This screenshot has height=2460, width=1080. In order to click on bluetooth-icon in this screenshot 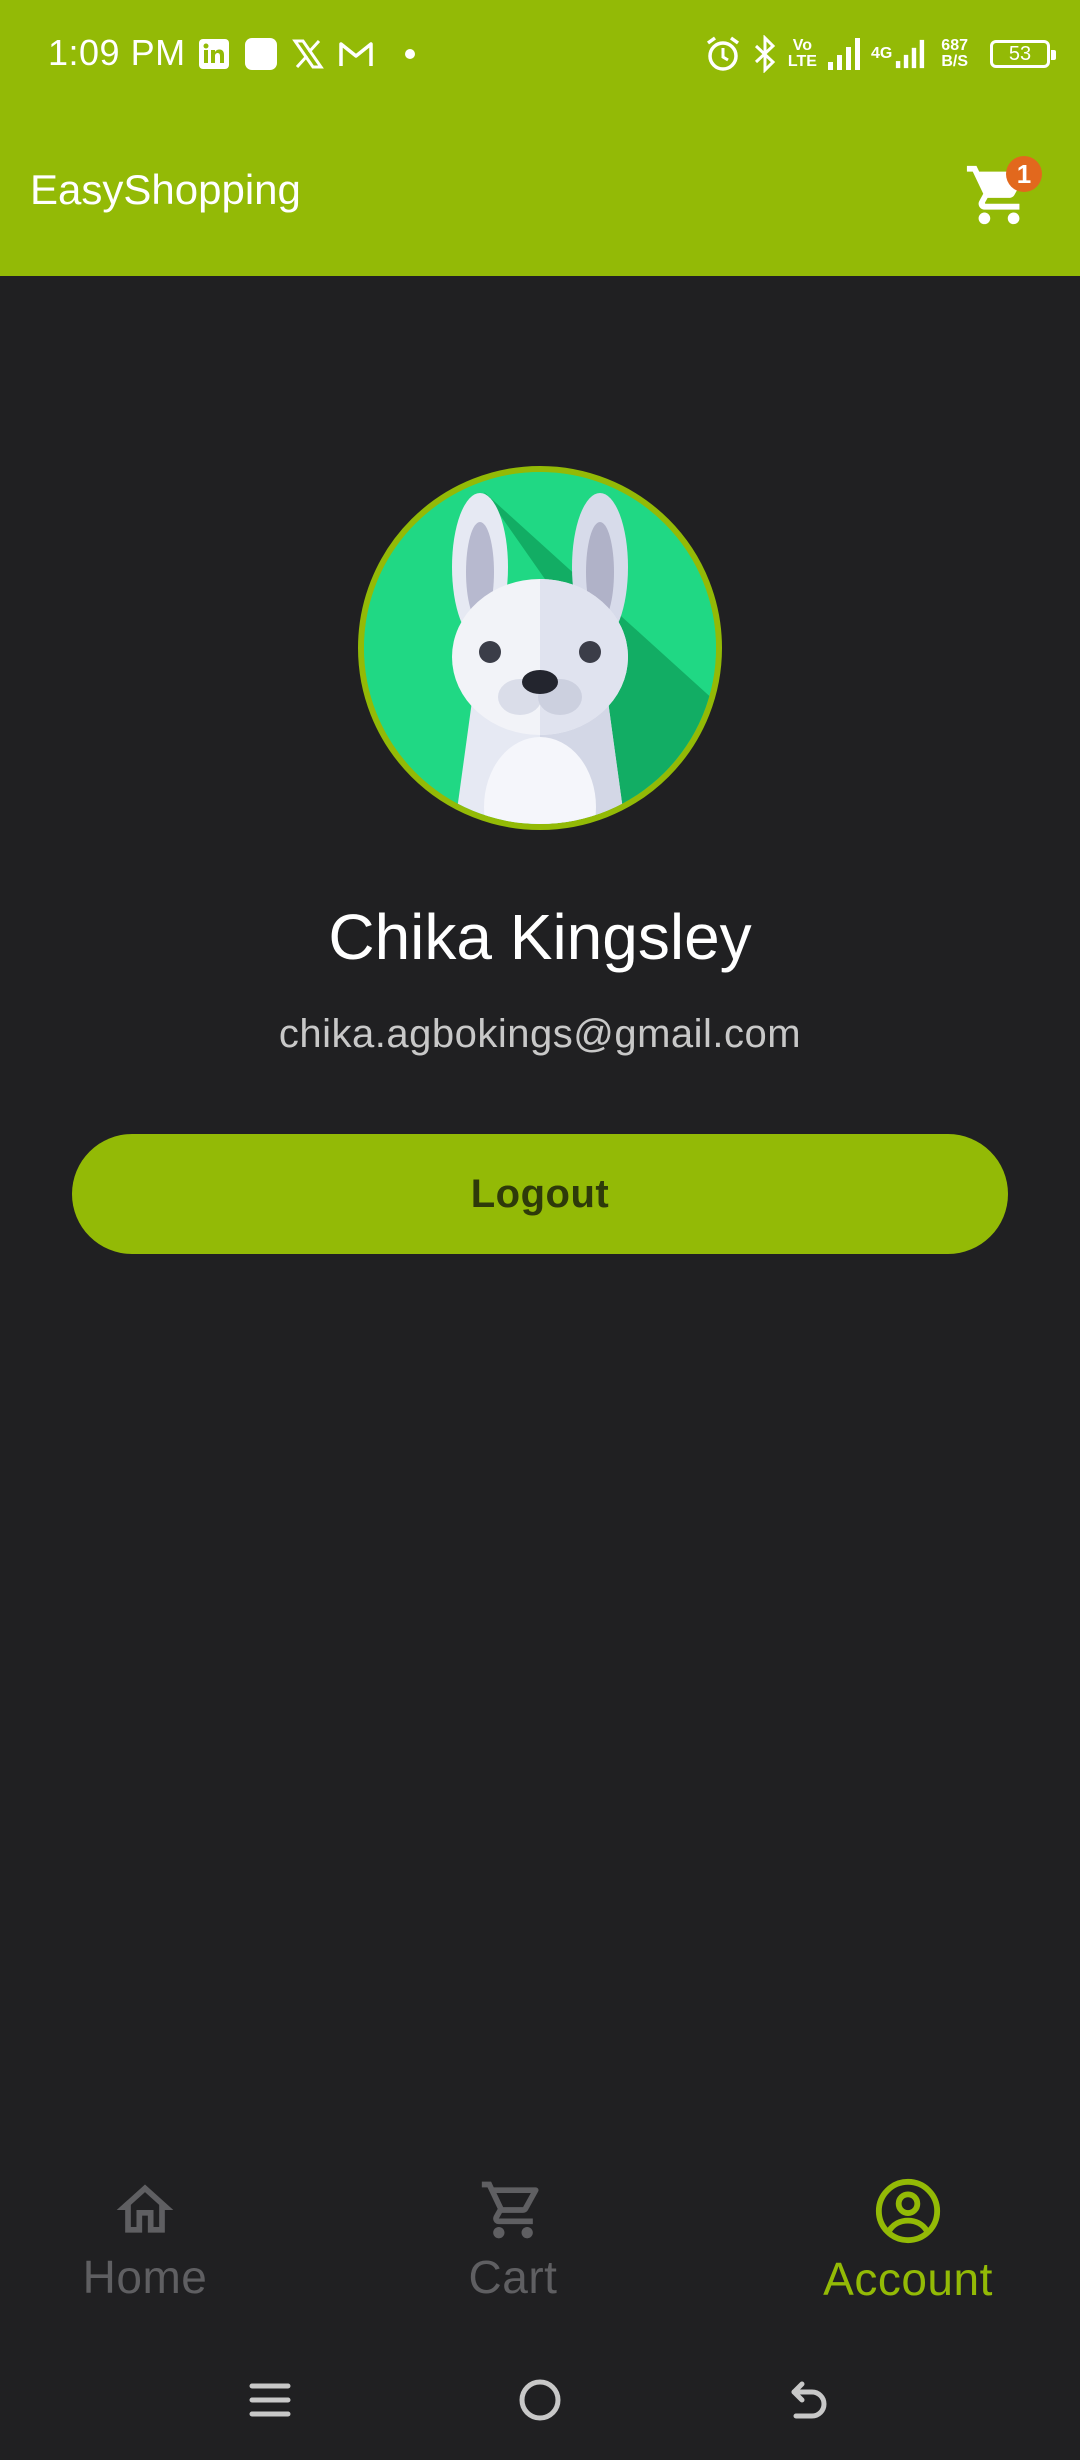, I will do `click(765, 54)`.